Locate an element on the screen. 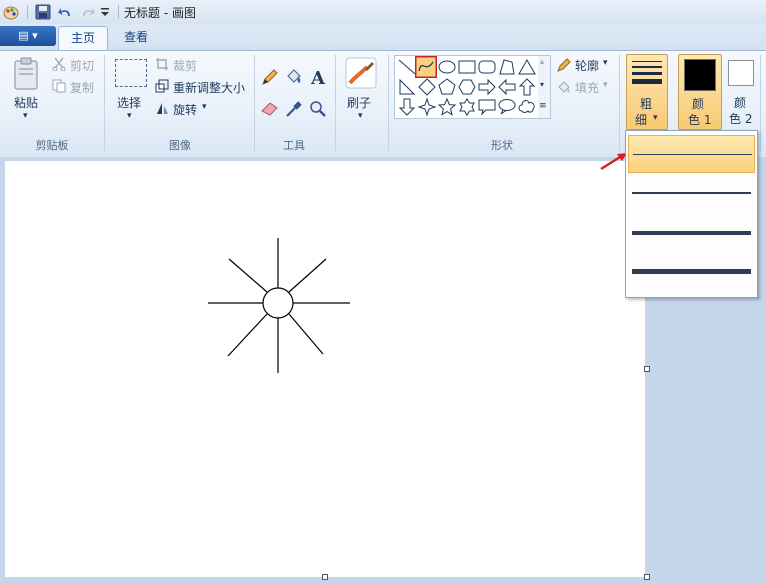  color2-label-line2: 色 2 is located at coordinates (740, 118).